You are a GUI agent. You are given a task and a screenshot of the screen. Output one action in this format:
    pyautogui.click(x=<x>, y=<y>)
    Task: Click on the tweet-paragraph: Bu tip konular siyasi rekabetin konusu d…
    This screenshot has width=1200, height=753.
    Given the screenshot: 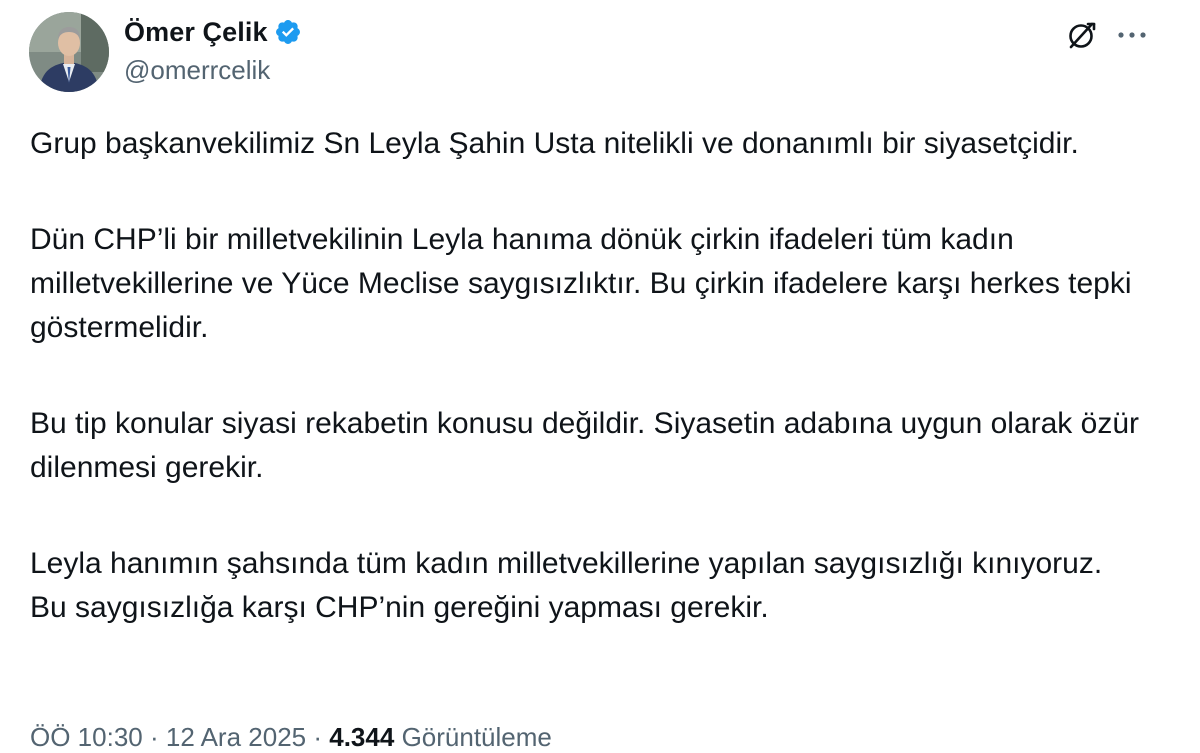 What is the action you would take?
    pyautogui.click(x=585, y=445)
    